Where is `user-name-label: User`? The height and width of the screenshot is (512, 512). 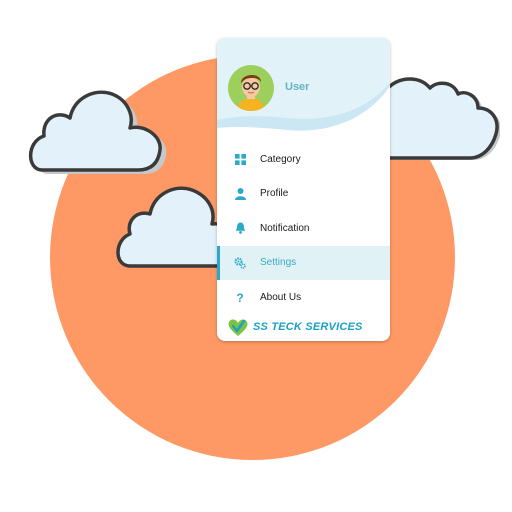
user-name-label: User is located at coordinates (297, 87).